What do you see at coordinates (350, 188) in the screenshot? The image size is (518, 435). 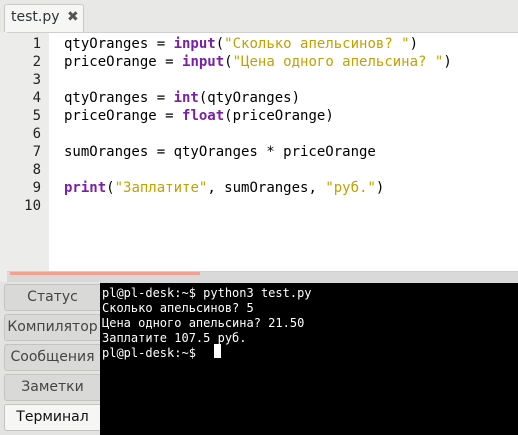 I see `code-token: "руб."` at bounding box center [350, 188].